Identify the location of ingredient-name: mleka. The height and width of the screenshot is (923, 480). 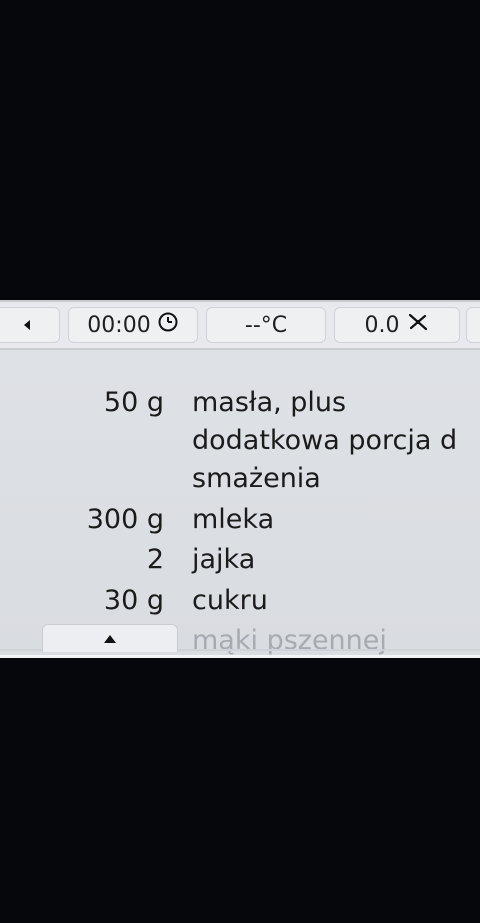
(233, 519).